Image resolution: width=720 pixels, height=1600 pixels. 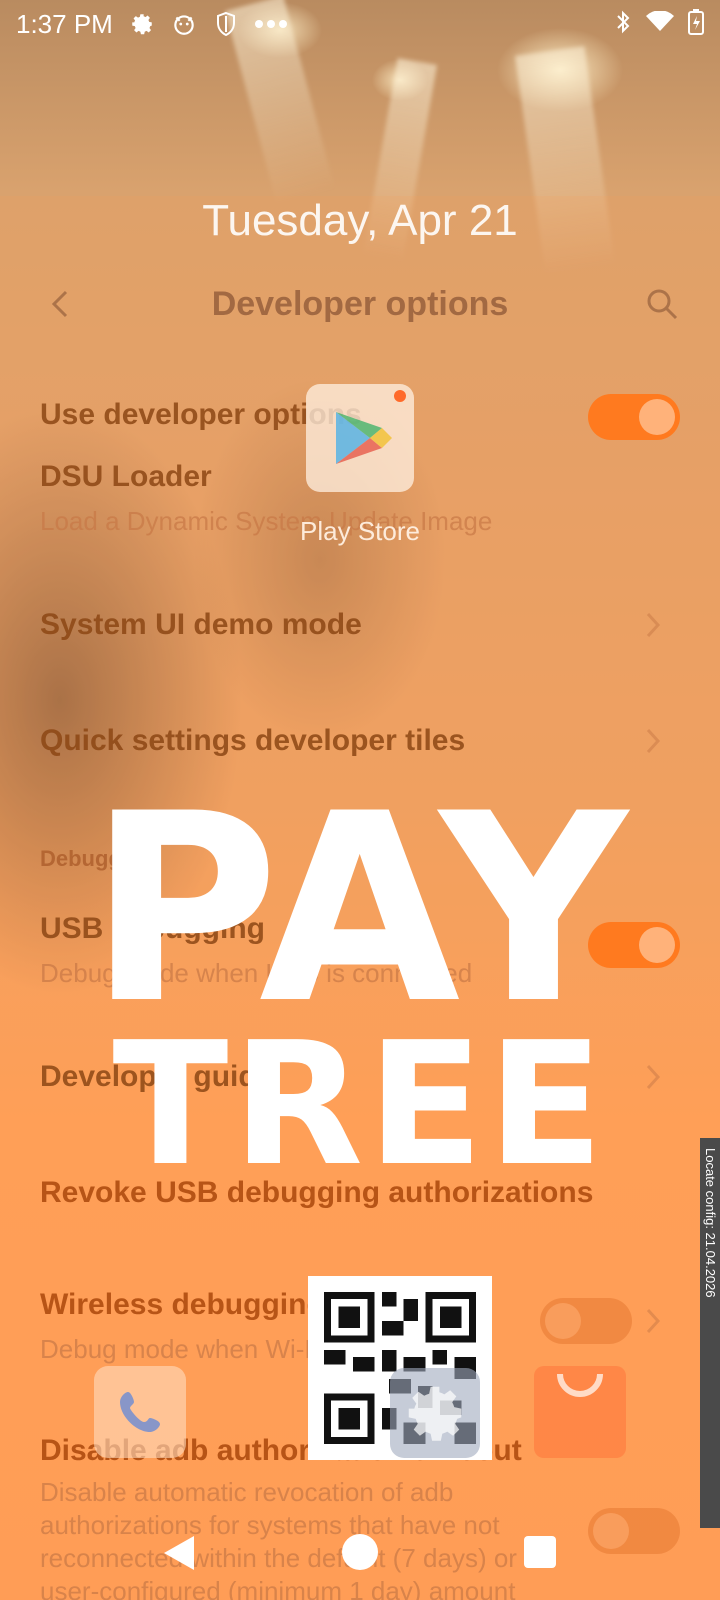 I want to click on settings-app-icon, so click(x=435, y=1413).